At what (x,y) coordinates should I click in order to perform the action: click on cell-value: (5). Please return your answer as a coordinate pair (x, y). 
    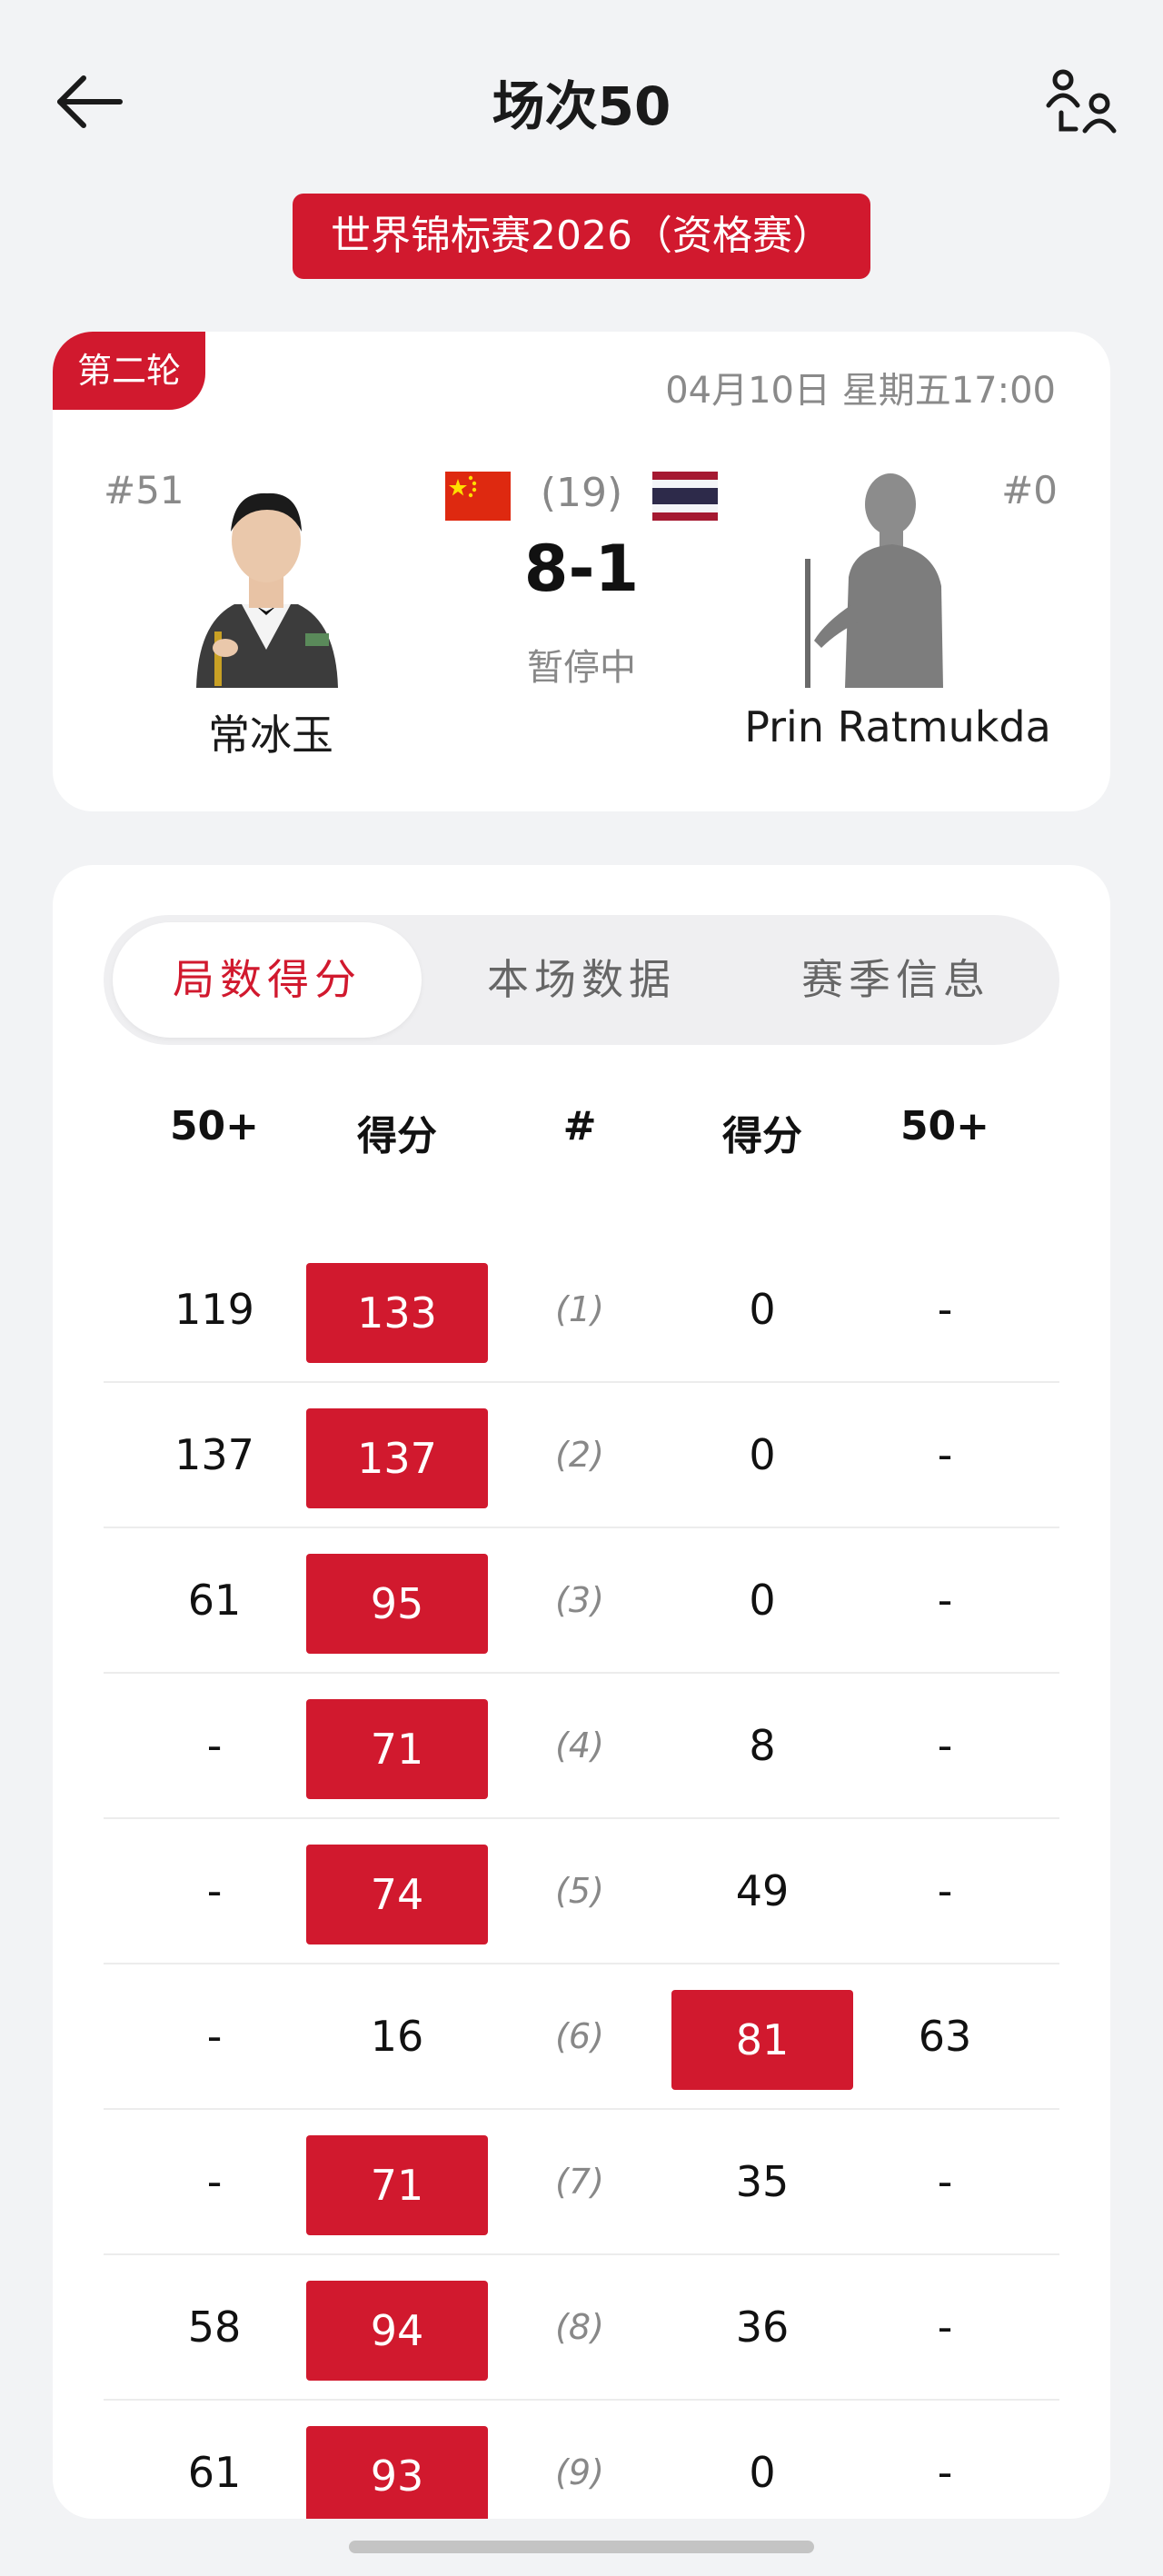
    Looking at the image, I should click on (579, 1891).